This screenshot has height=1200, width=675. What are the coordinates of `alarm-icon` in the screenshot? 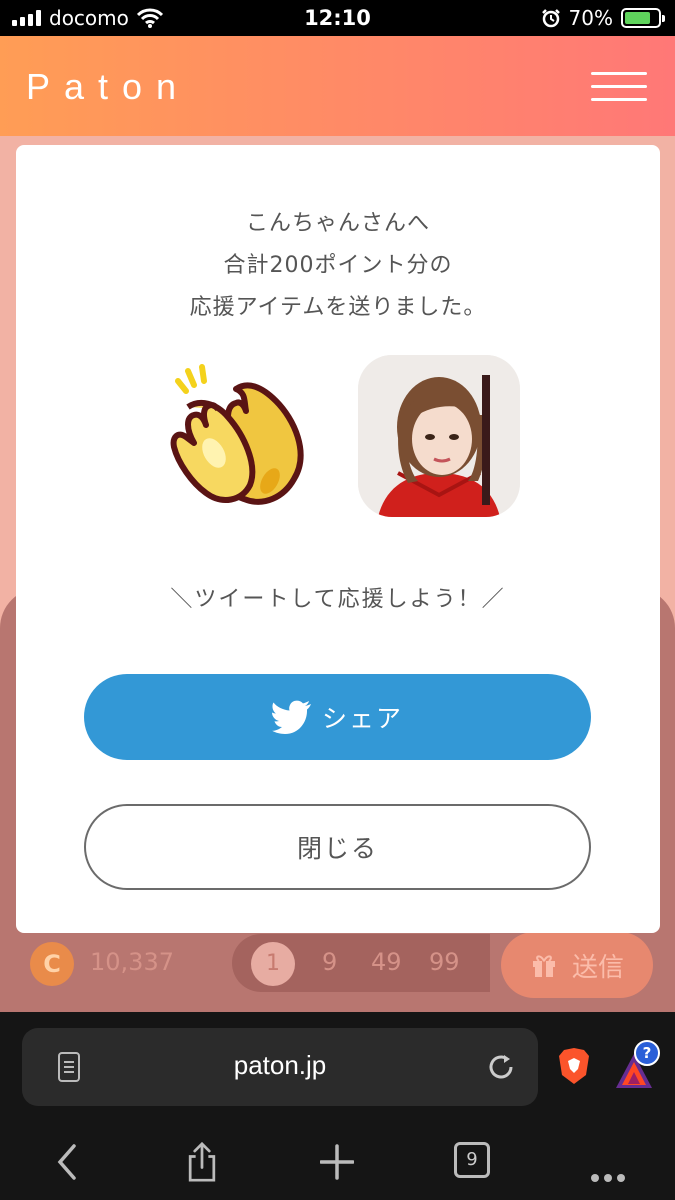 It's located at (550, 18).